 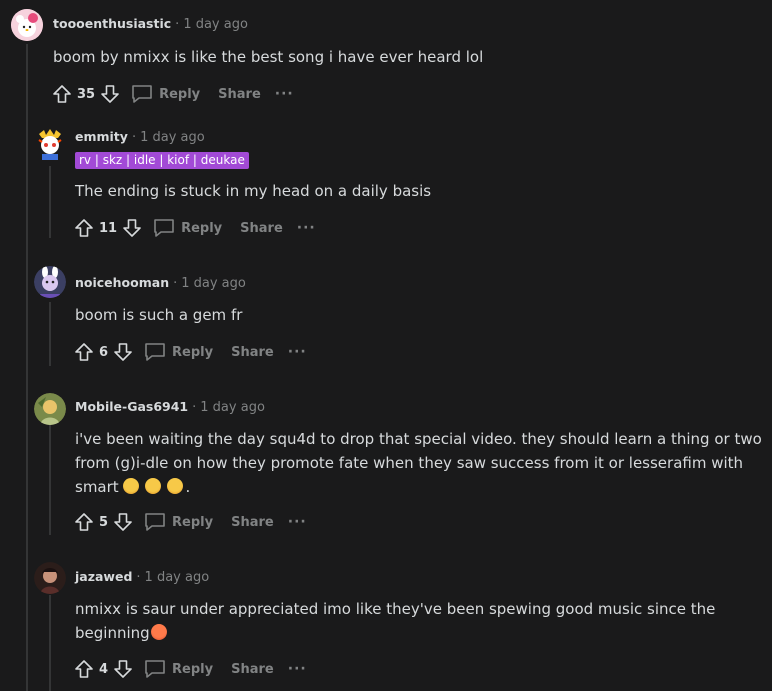 I want to click on vote-score: 11, so click(x=108, y=228).